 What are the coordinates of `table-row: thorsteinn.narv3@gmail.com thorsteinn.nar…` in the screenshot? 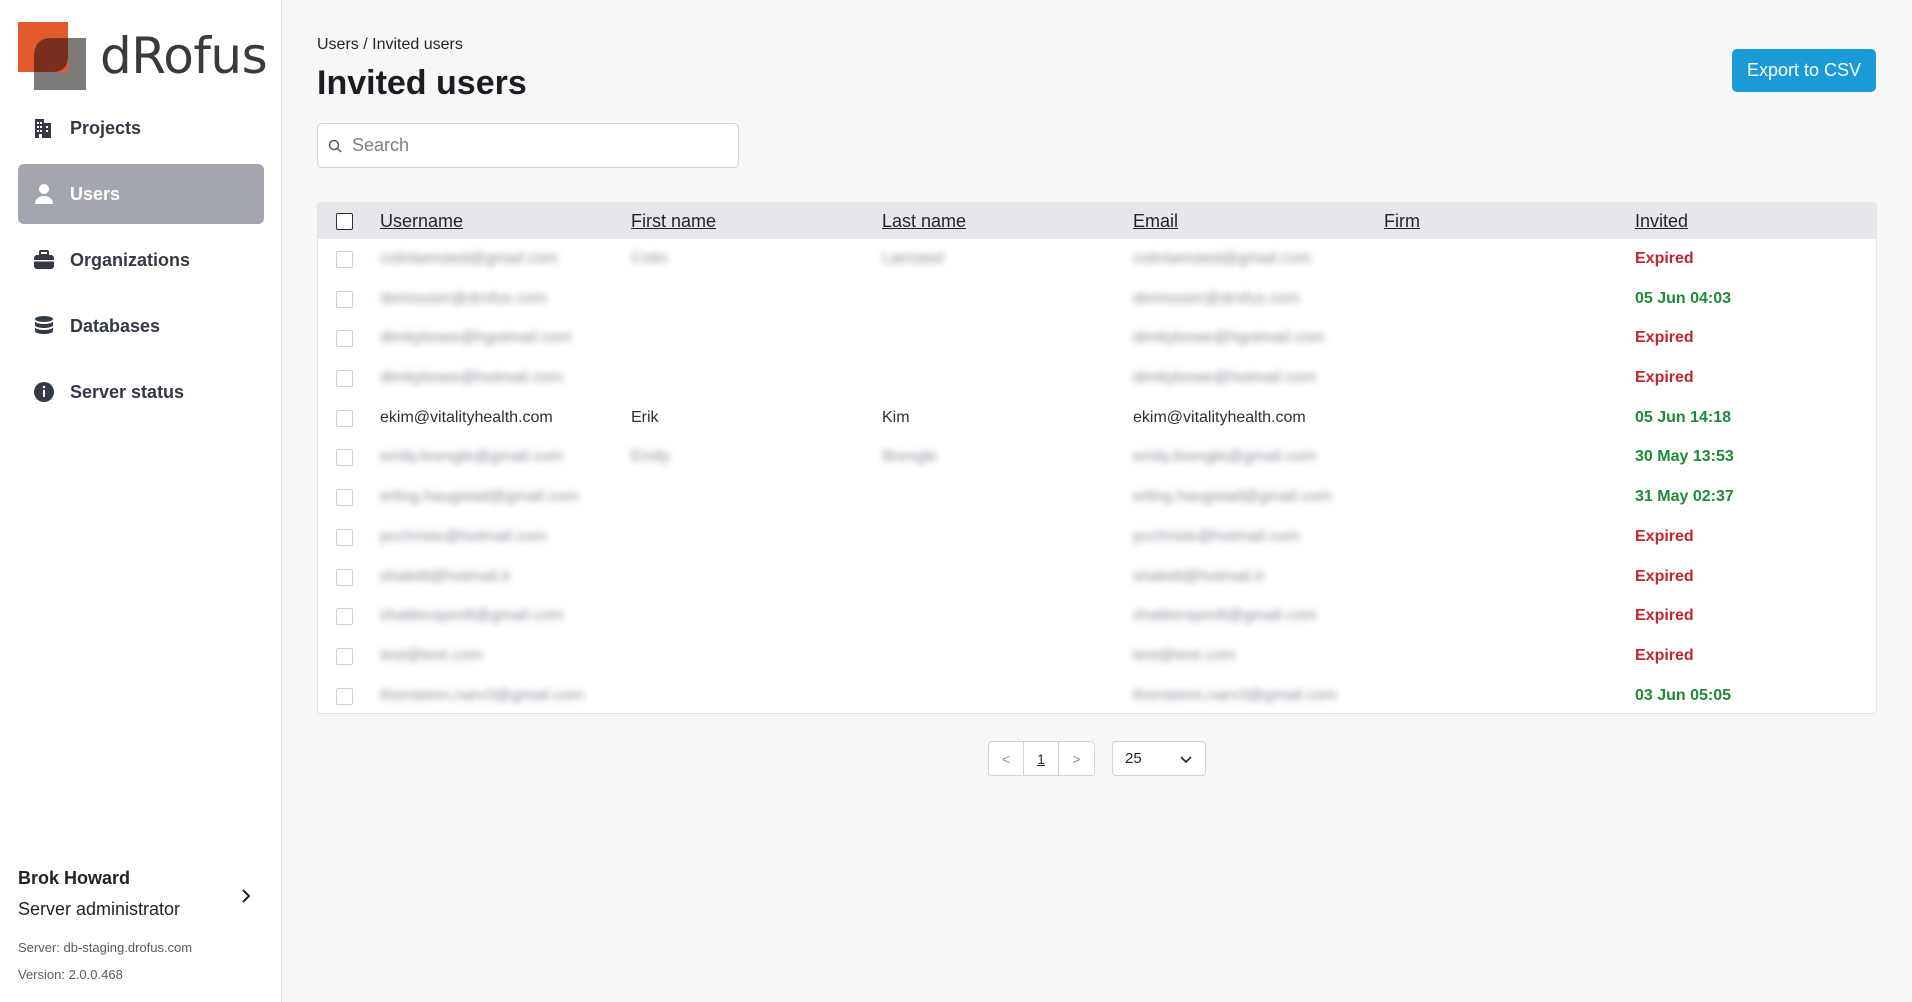 It's located at (1097, 694).